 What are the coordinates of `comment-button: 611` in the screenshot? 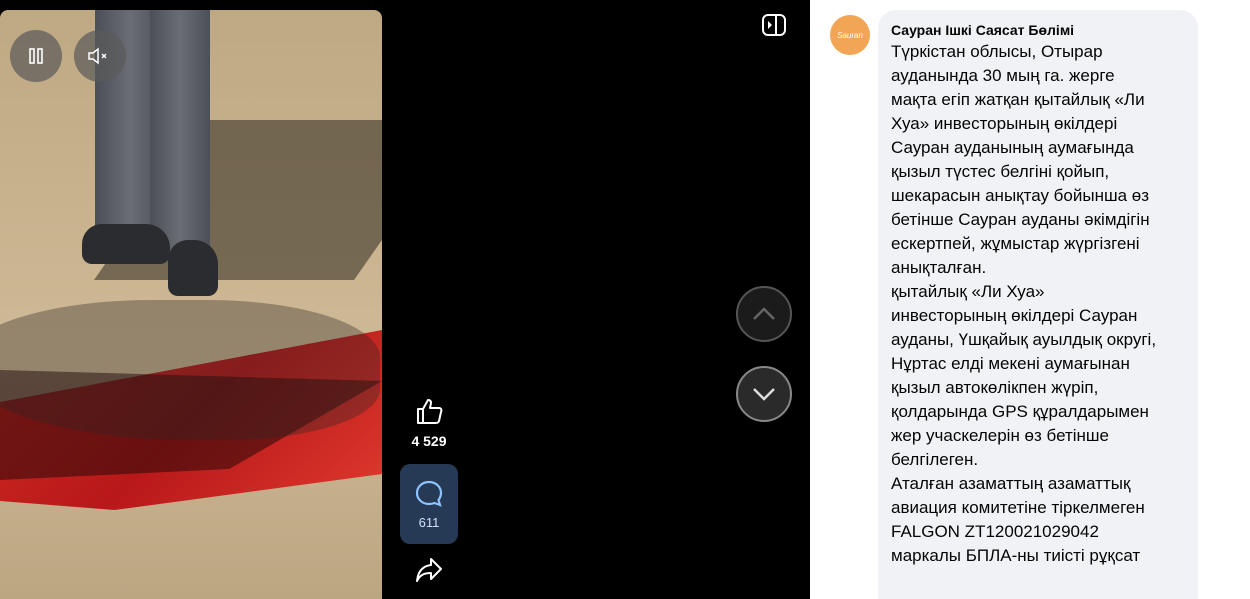 It's located at (429, 504).